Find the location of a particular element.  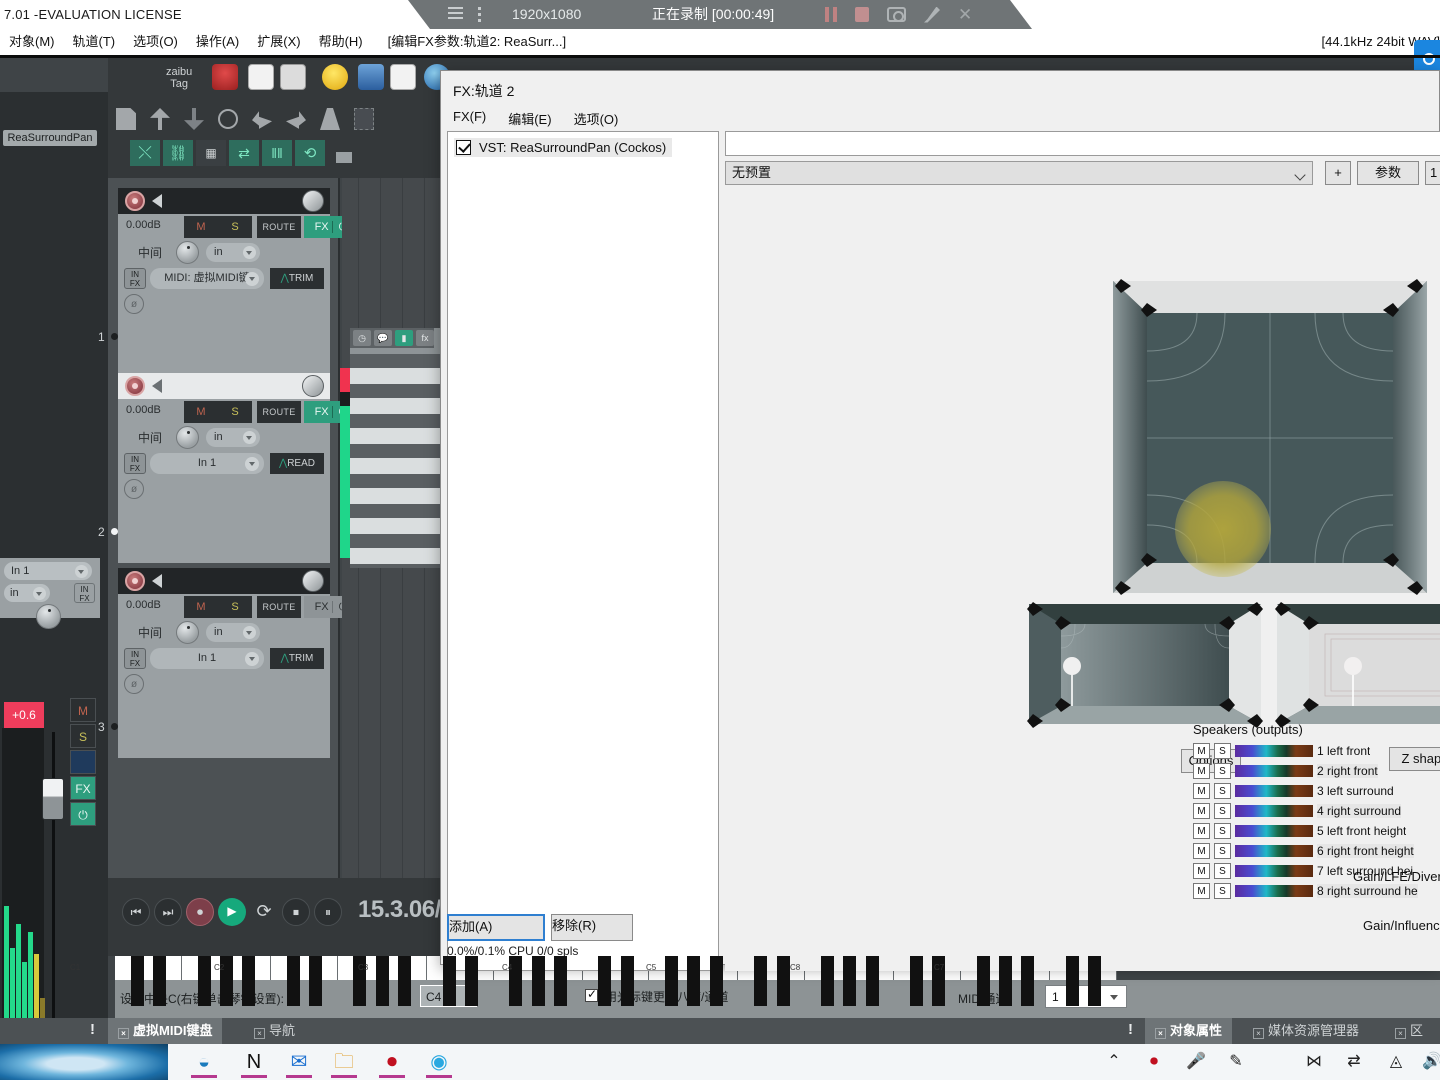

lock-icon is located at coordinates (344, 157).